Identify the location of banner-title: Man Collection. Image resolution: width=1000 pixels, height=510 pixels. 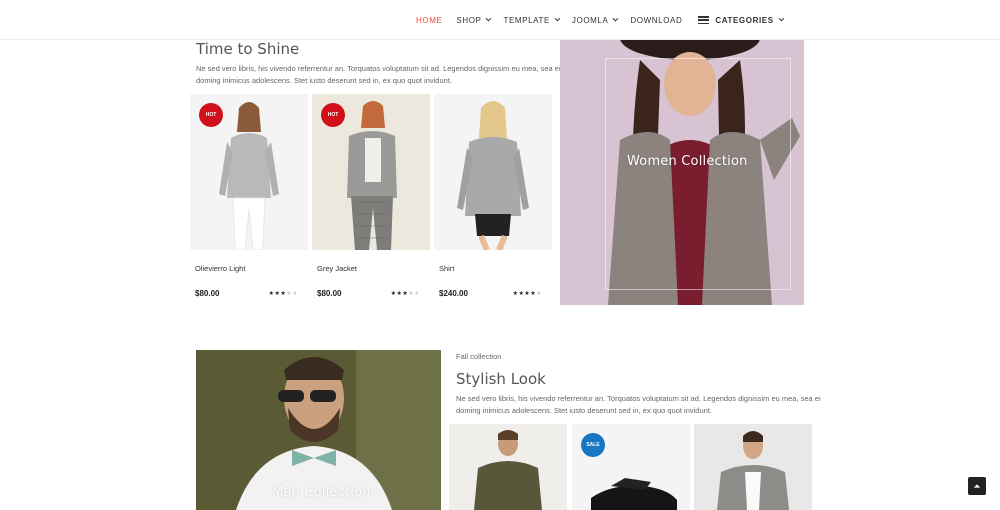
(321, 492).